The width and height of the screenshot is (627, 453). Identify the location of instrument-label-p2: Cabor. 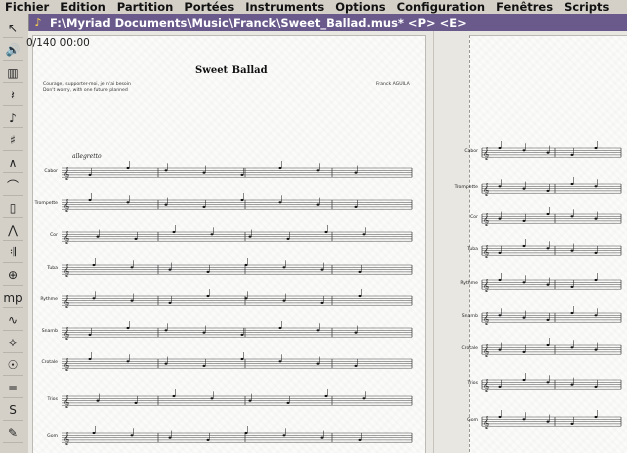
(471, 151).